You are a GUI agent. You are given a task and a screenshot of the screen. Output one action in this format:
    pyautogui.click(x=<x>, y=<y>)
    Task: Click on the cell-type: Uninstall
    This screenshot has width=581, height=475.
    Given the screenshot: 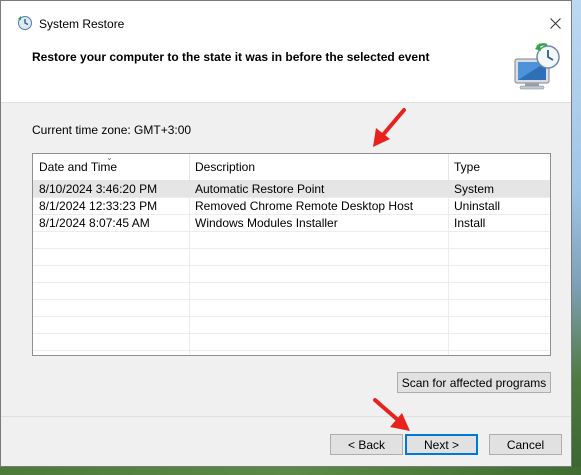 What is the action you would take?
    pyautogui.click(x=477, y=206)
    